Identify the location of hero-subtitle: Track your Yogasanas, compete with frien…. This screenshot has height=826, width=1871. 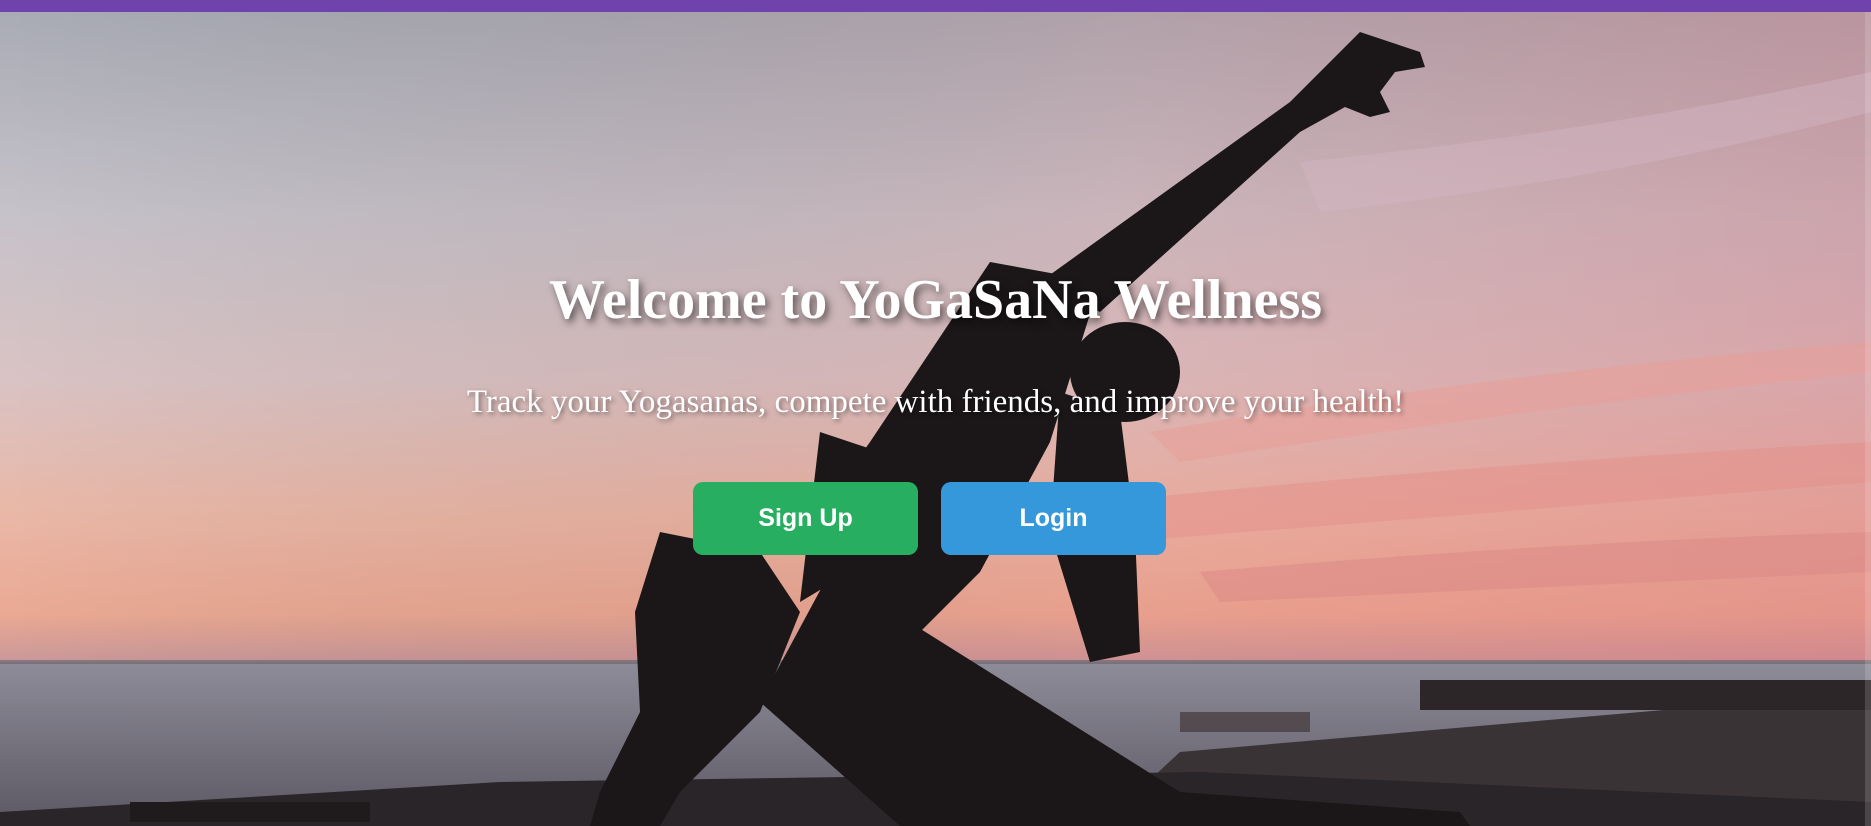
(935, 402).